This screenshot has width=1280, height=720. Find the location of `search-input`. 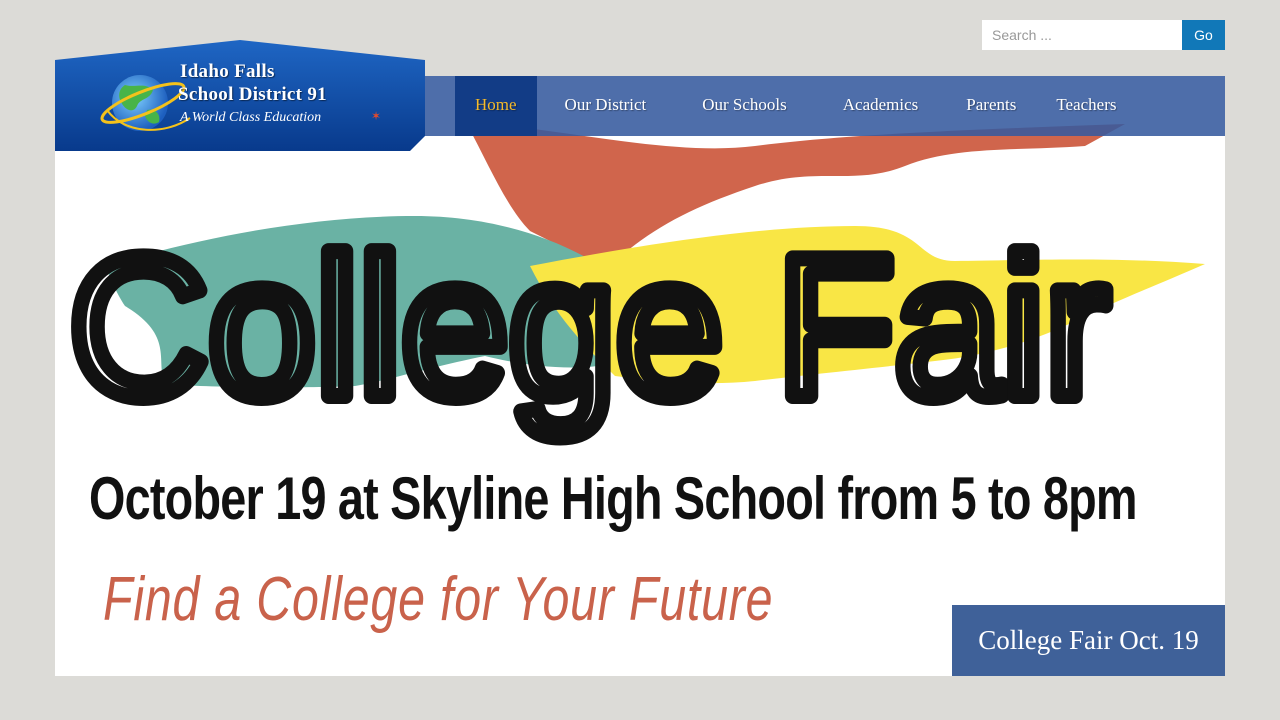

search-input is located at coordinates (1082, 35).